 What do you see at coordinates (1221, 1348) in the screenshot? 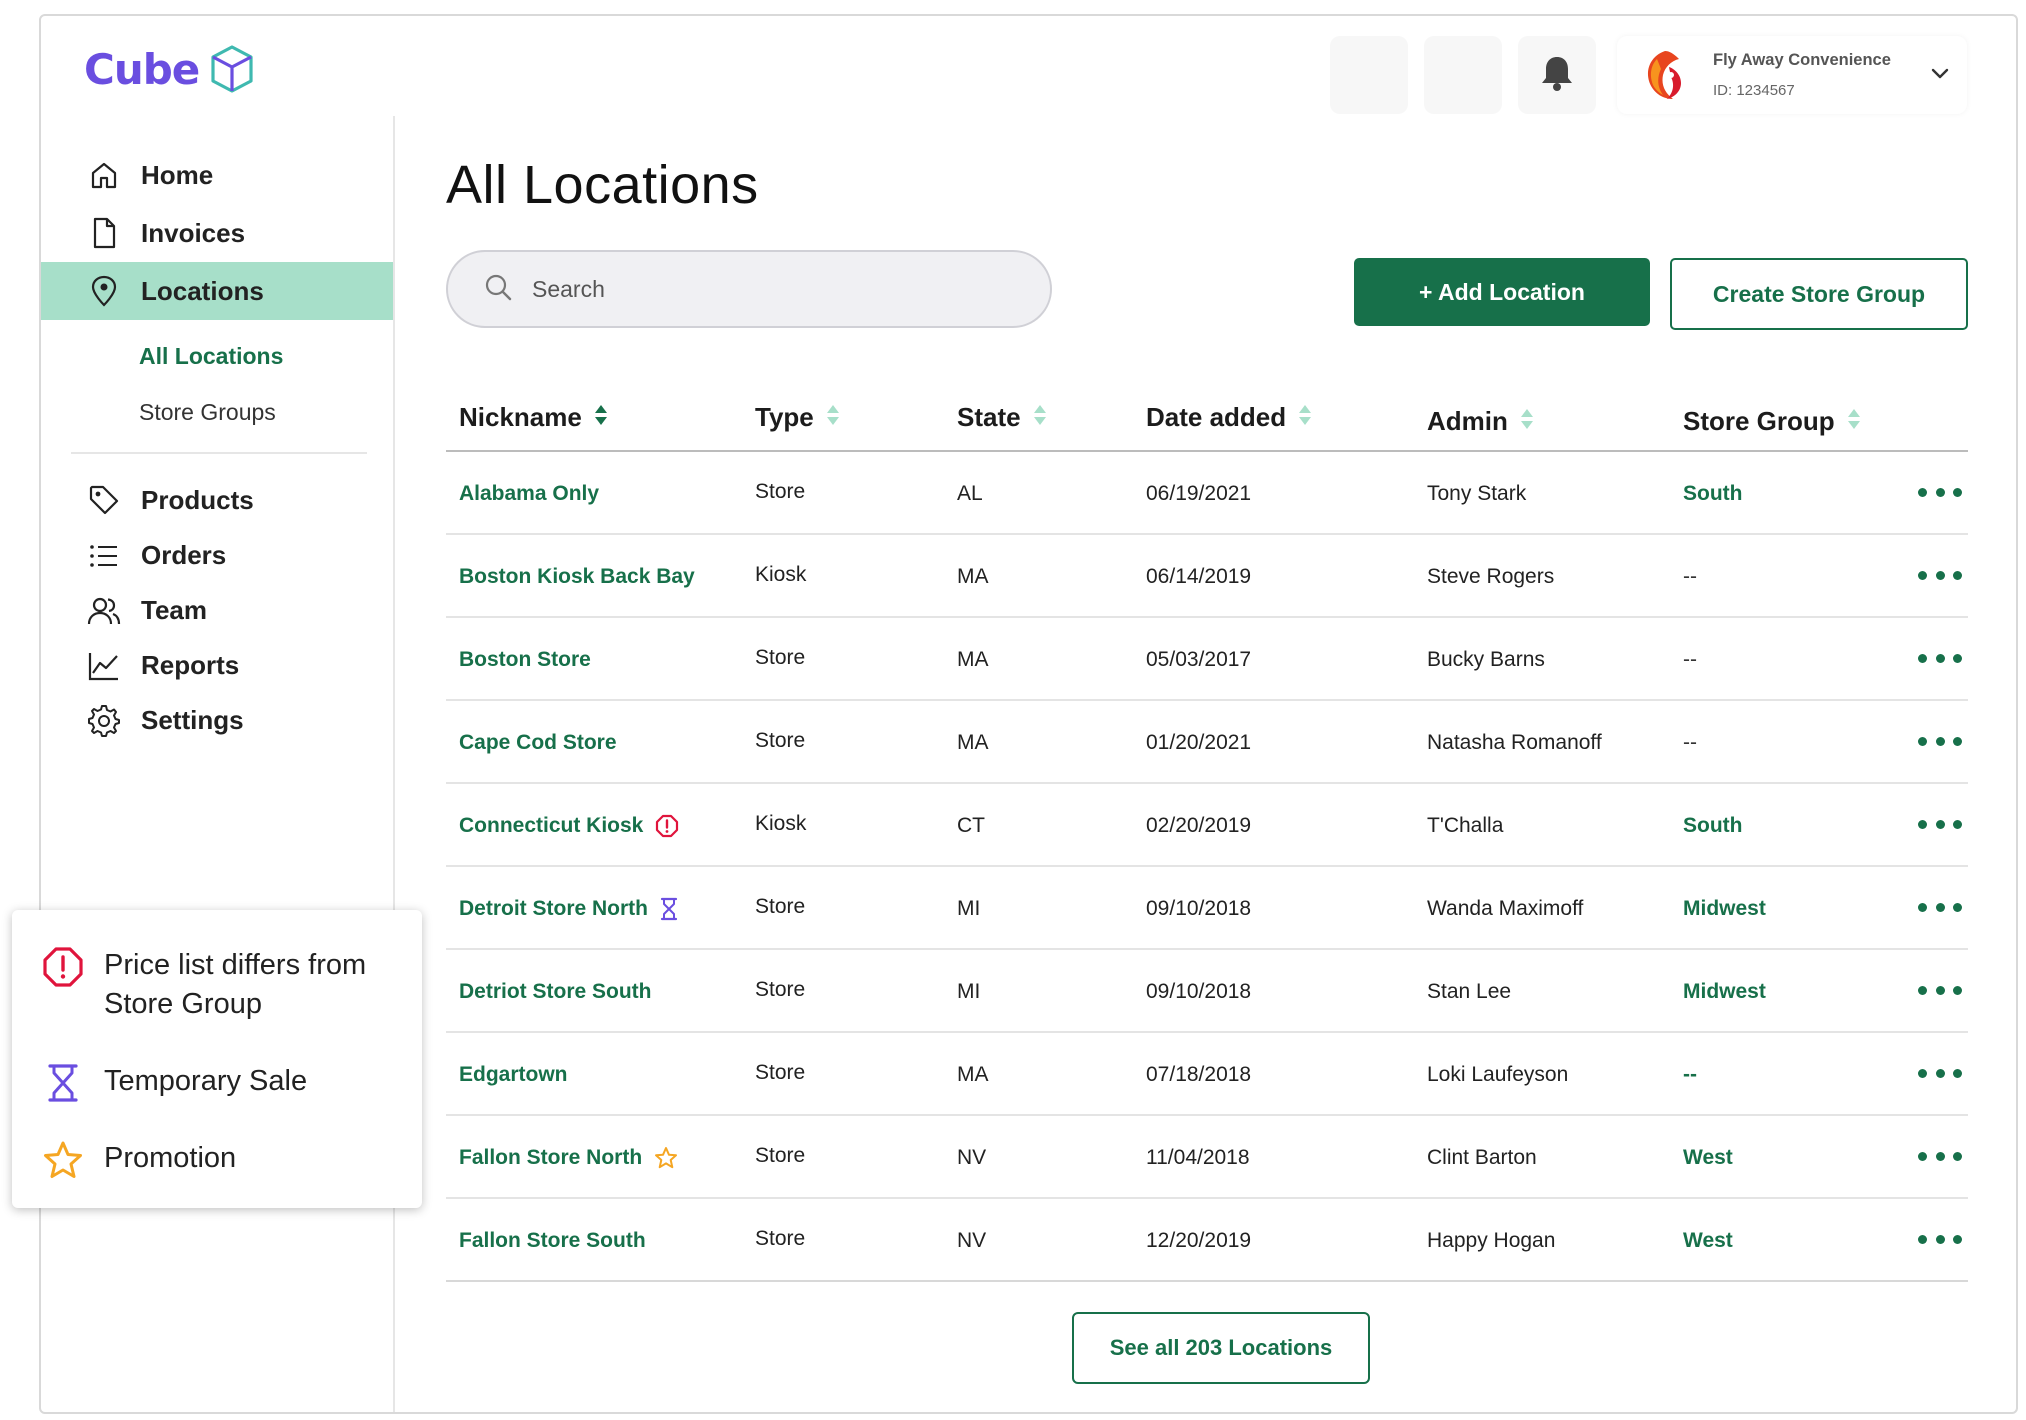
I see `see-all-locations-button: See all 203 Locations` at bounding box center [1221, 1348].